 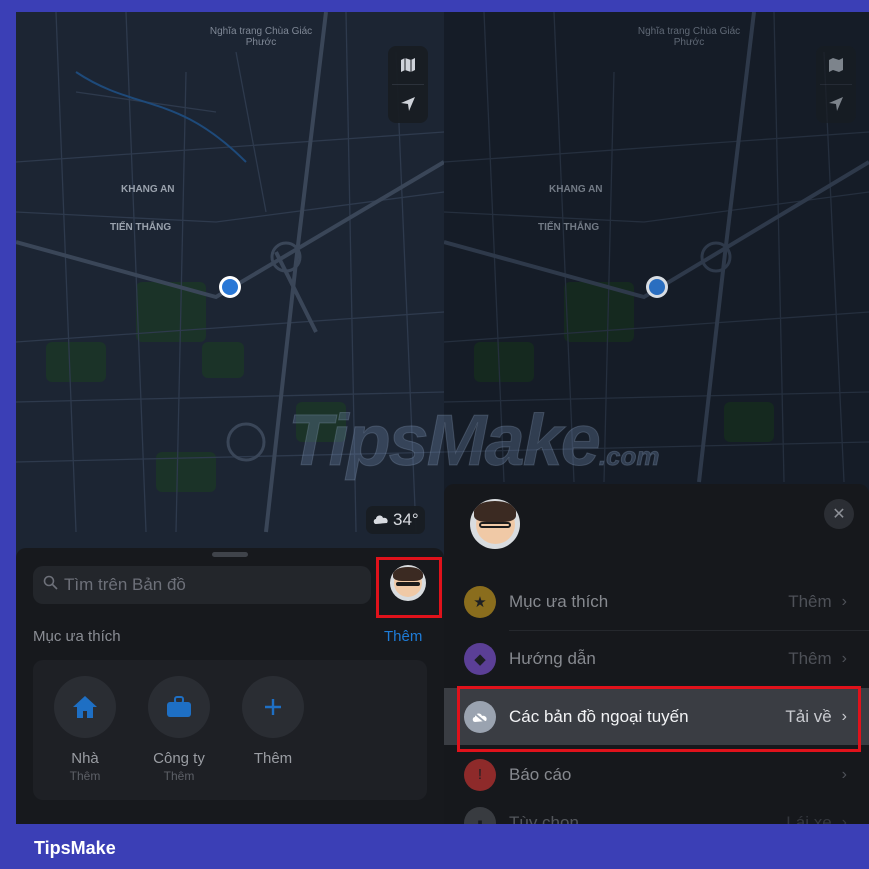 I want to click on watermark-logo: TipsMake.com, so click(x=474, y=441).